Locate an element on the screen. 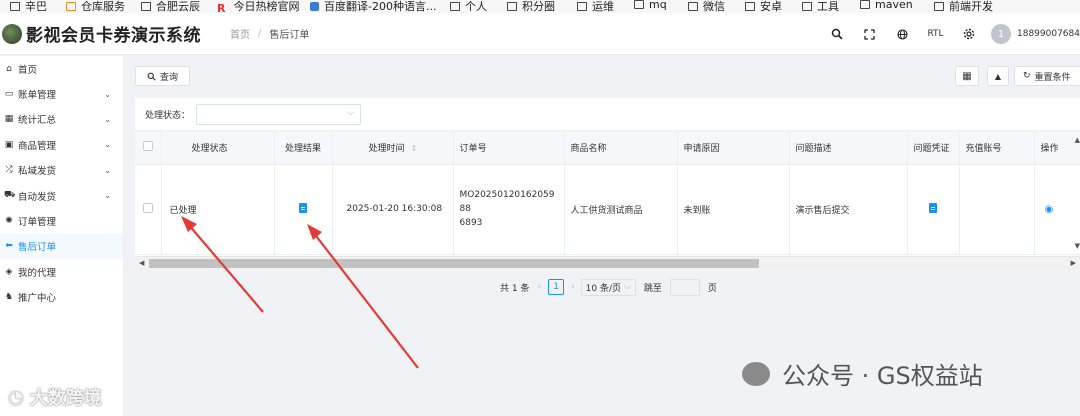 The image size is (1080, 416). gear-icon is located at coordinates (968, 34).